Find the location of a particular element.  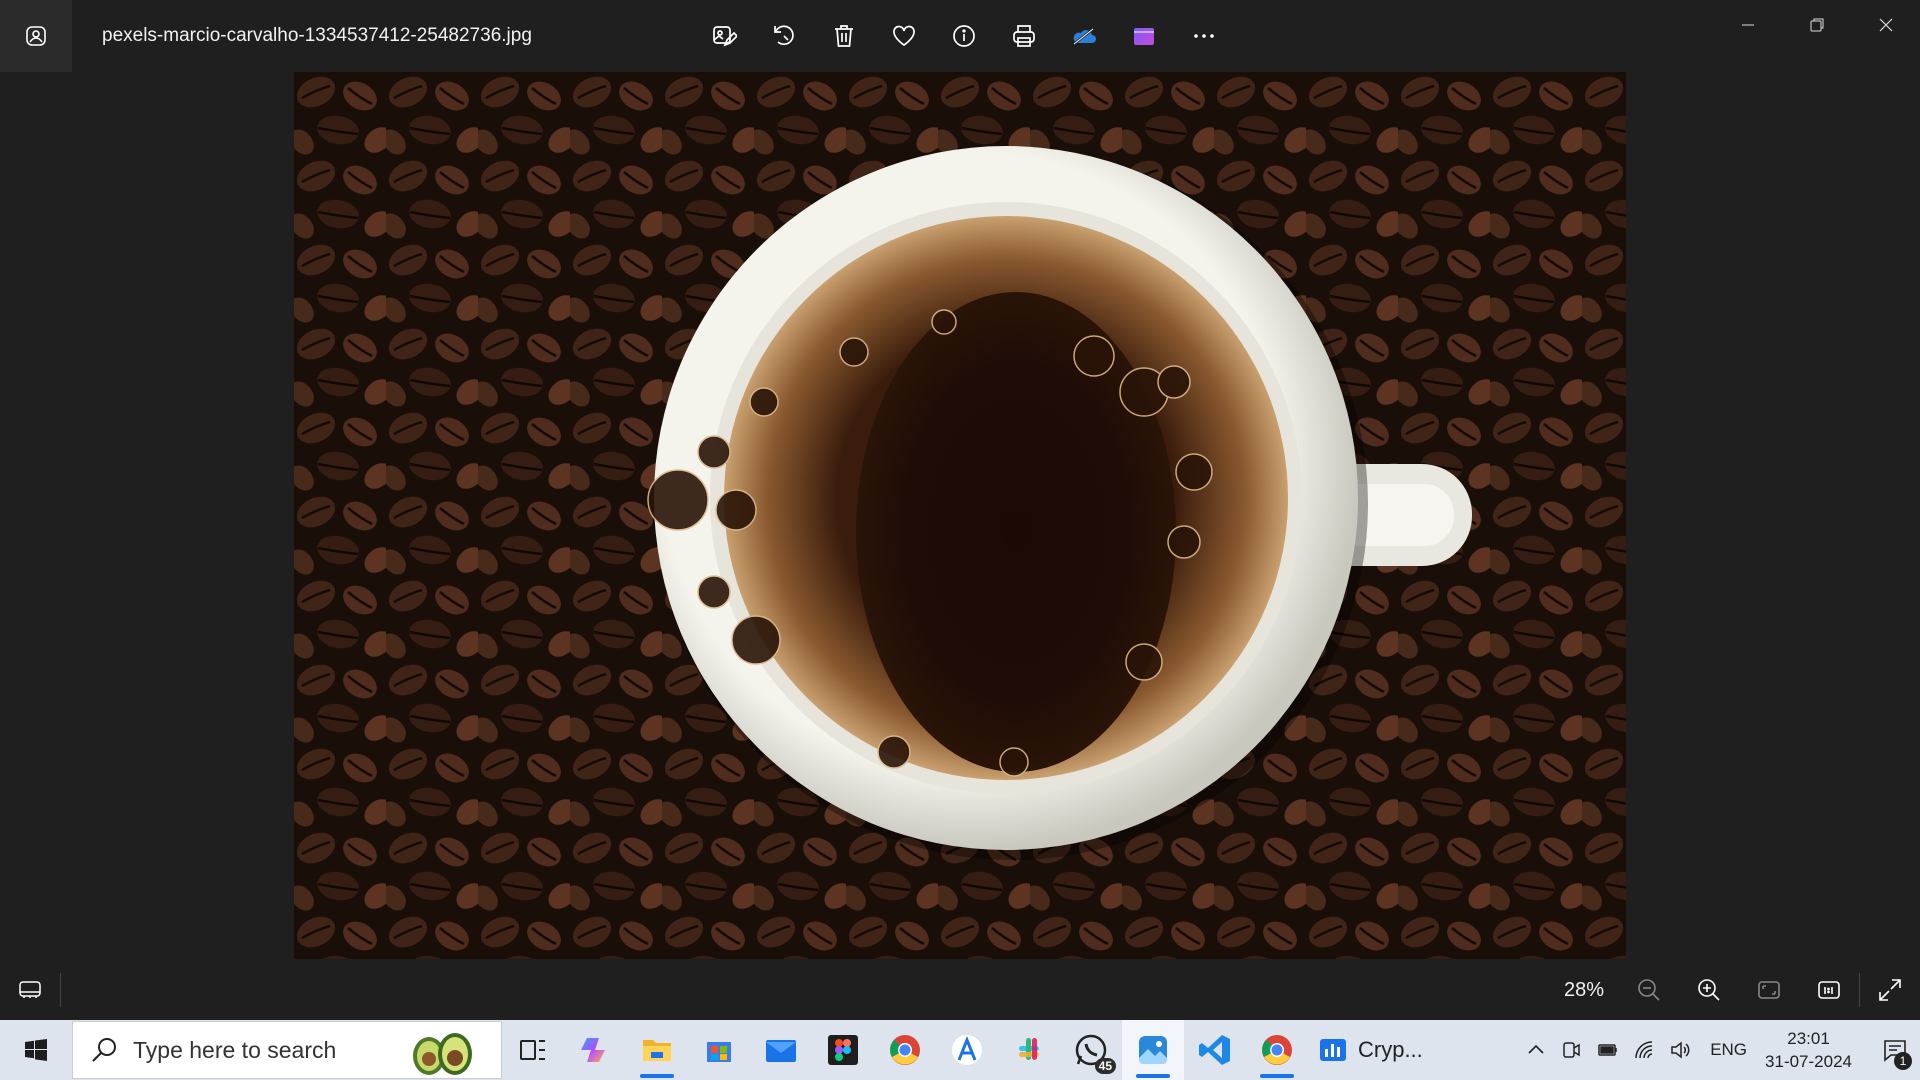

actual-size-button is located at coordinates (1829, 990).